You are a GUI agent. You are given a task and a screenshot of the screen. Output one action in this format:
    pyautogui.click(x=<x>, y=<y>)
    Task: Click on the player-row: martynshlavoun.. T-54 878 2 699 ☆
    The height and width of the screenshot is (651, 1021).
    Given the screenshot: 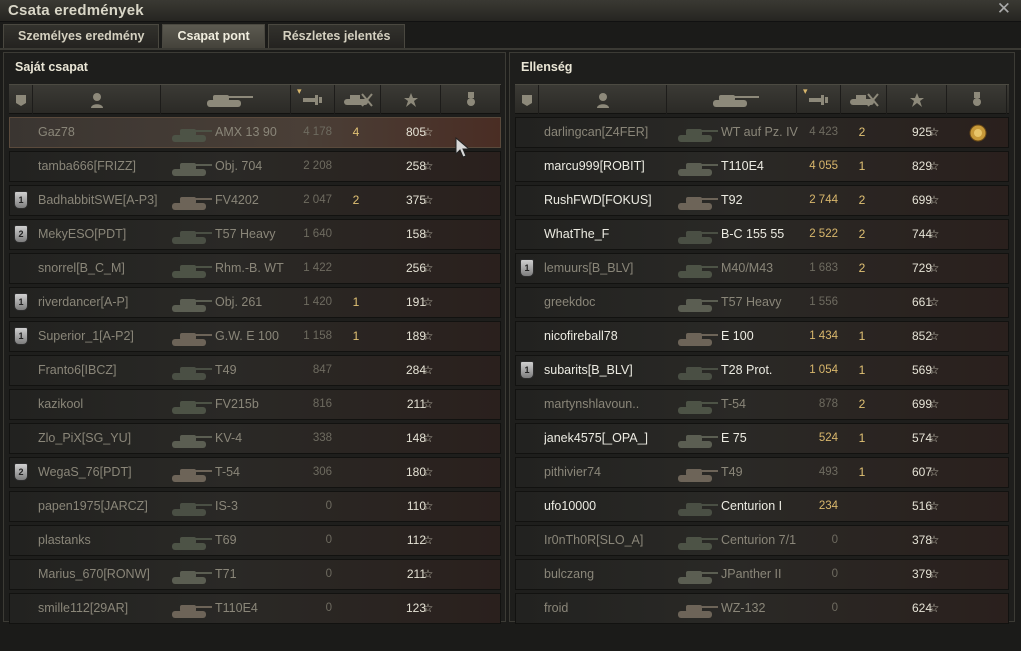 What is the action you would take?
    pyautogui.click(x=762, y=404)
    